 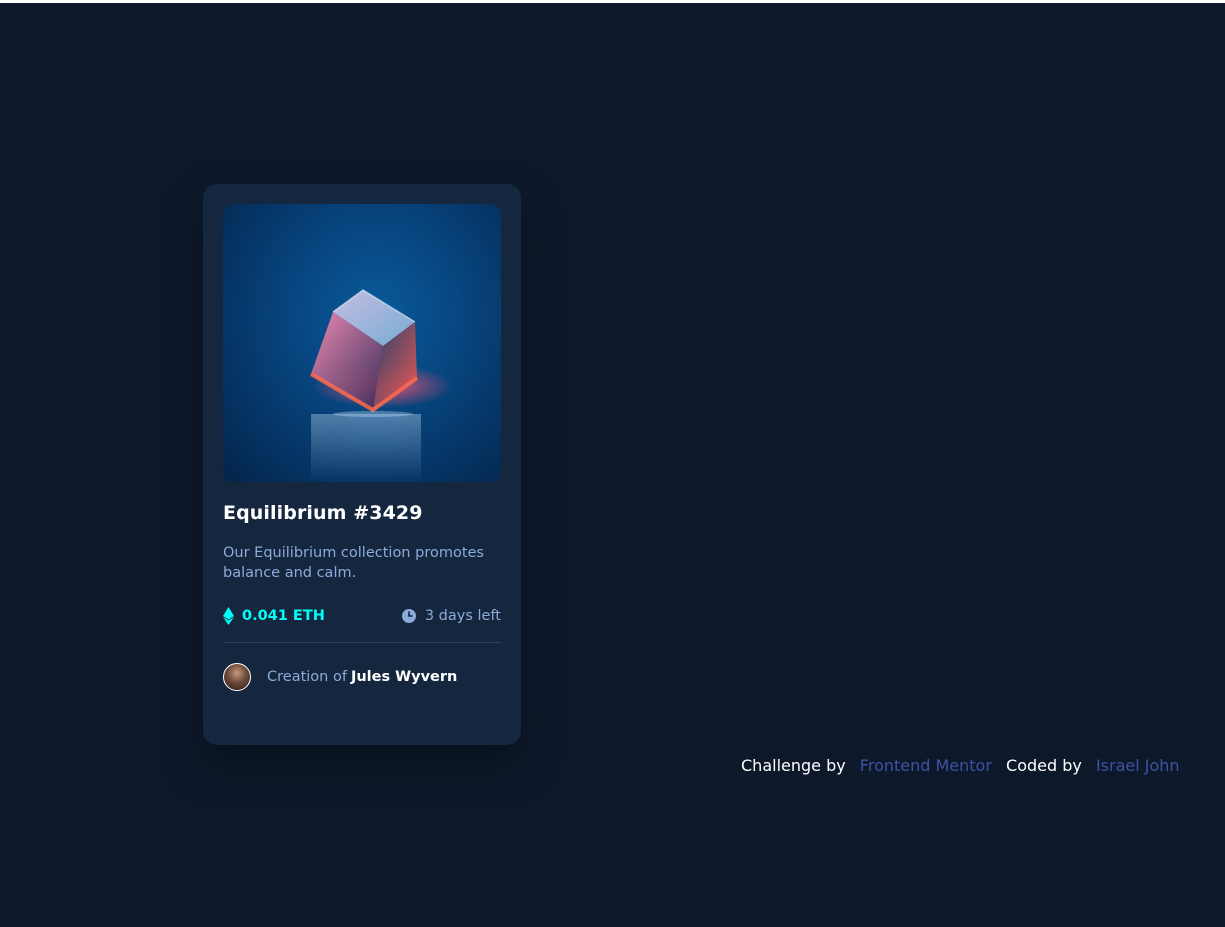 What do you see at coordinates (462, 616) in the screenshot?
I see `time-left-value: 3 days left` at bounding box center [462, 616].